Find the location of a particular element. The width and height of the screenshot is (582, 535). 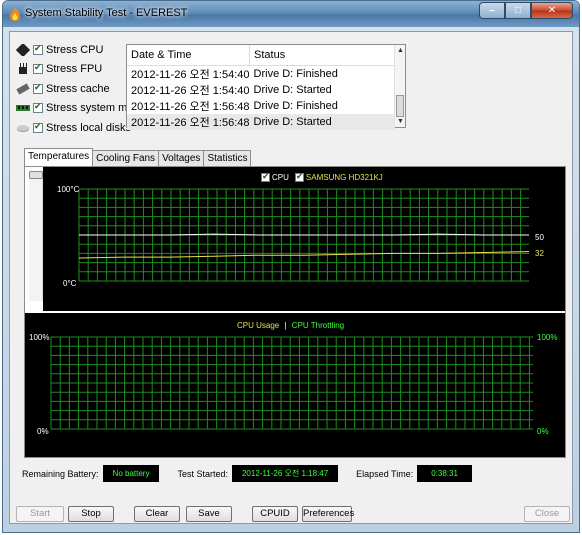

maximize-button: □ is located at coordinates (518, 10).